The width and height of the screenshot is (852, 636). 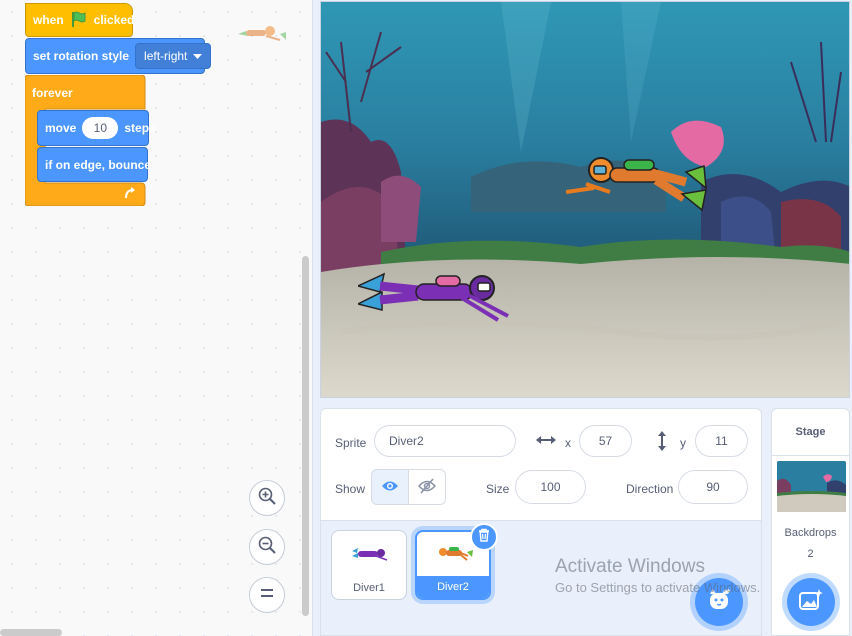 I want to click on sprite-name-diver1: Diver1, so click(x=369, y=588).